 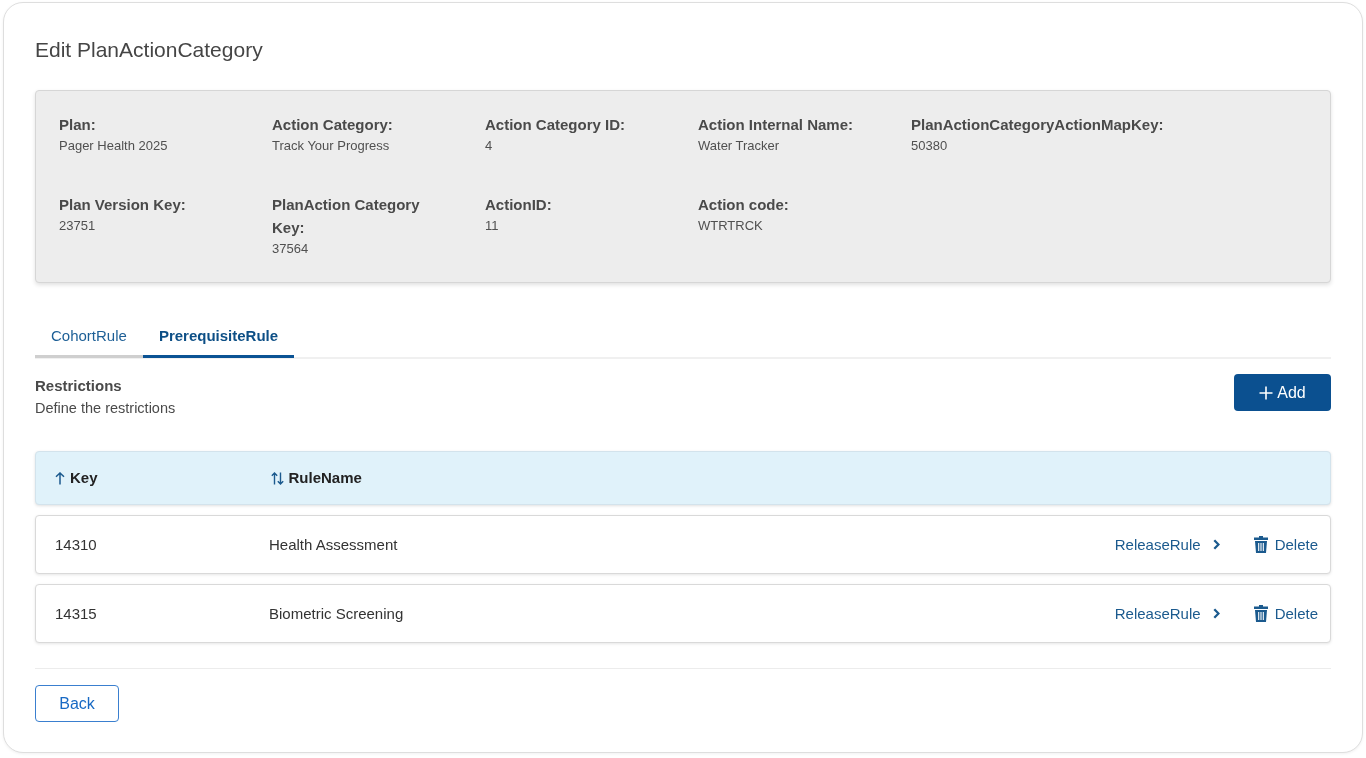 What do you see at coordinates (149, 50) in the screenshot?
I see `page-title: Edit PlanActionCategory` at bounding box center [149, 50].